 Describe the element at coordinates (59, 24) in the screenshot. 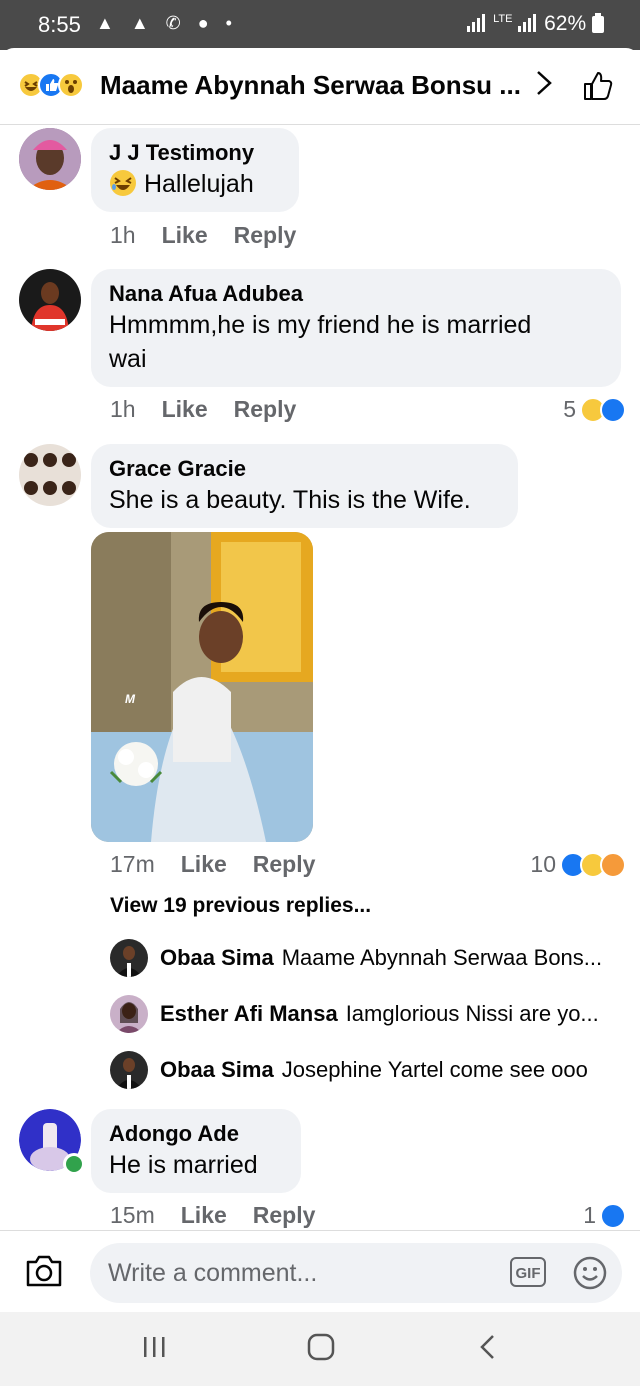

I see `status-time: 8:55` at that location.